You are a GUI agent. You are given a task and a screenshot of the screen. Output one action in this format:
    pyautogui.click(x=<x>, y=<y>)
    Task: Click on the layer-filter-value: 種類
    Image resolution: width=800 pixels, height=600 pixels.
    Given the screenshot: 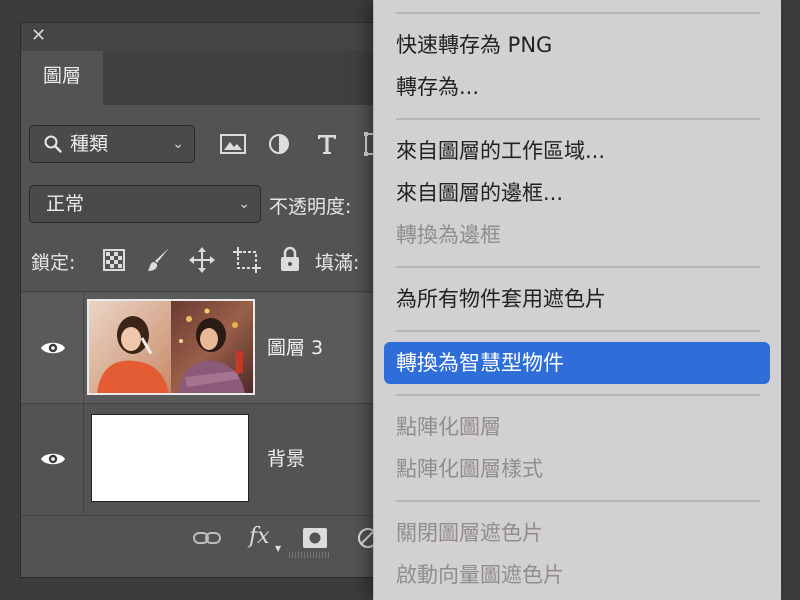 What is the action you would take?
    pyautogui.click(x=89, y=144)
    